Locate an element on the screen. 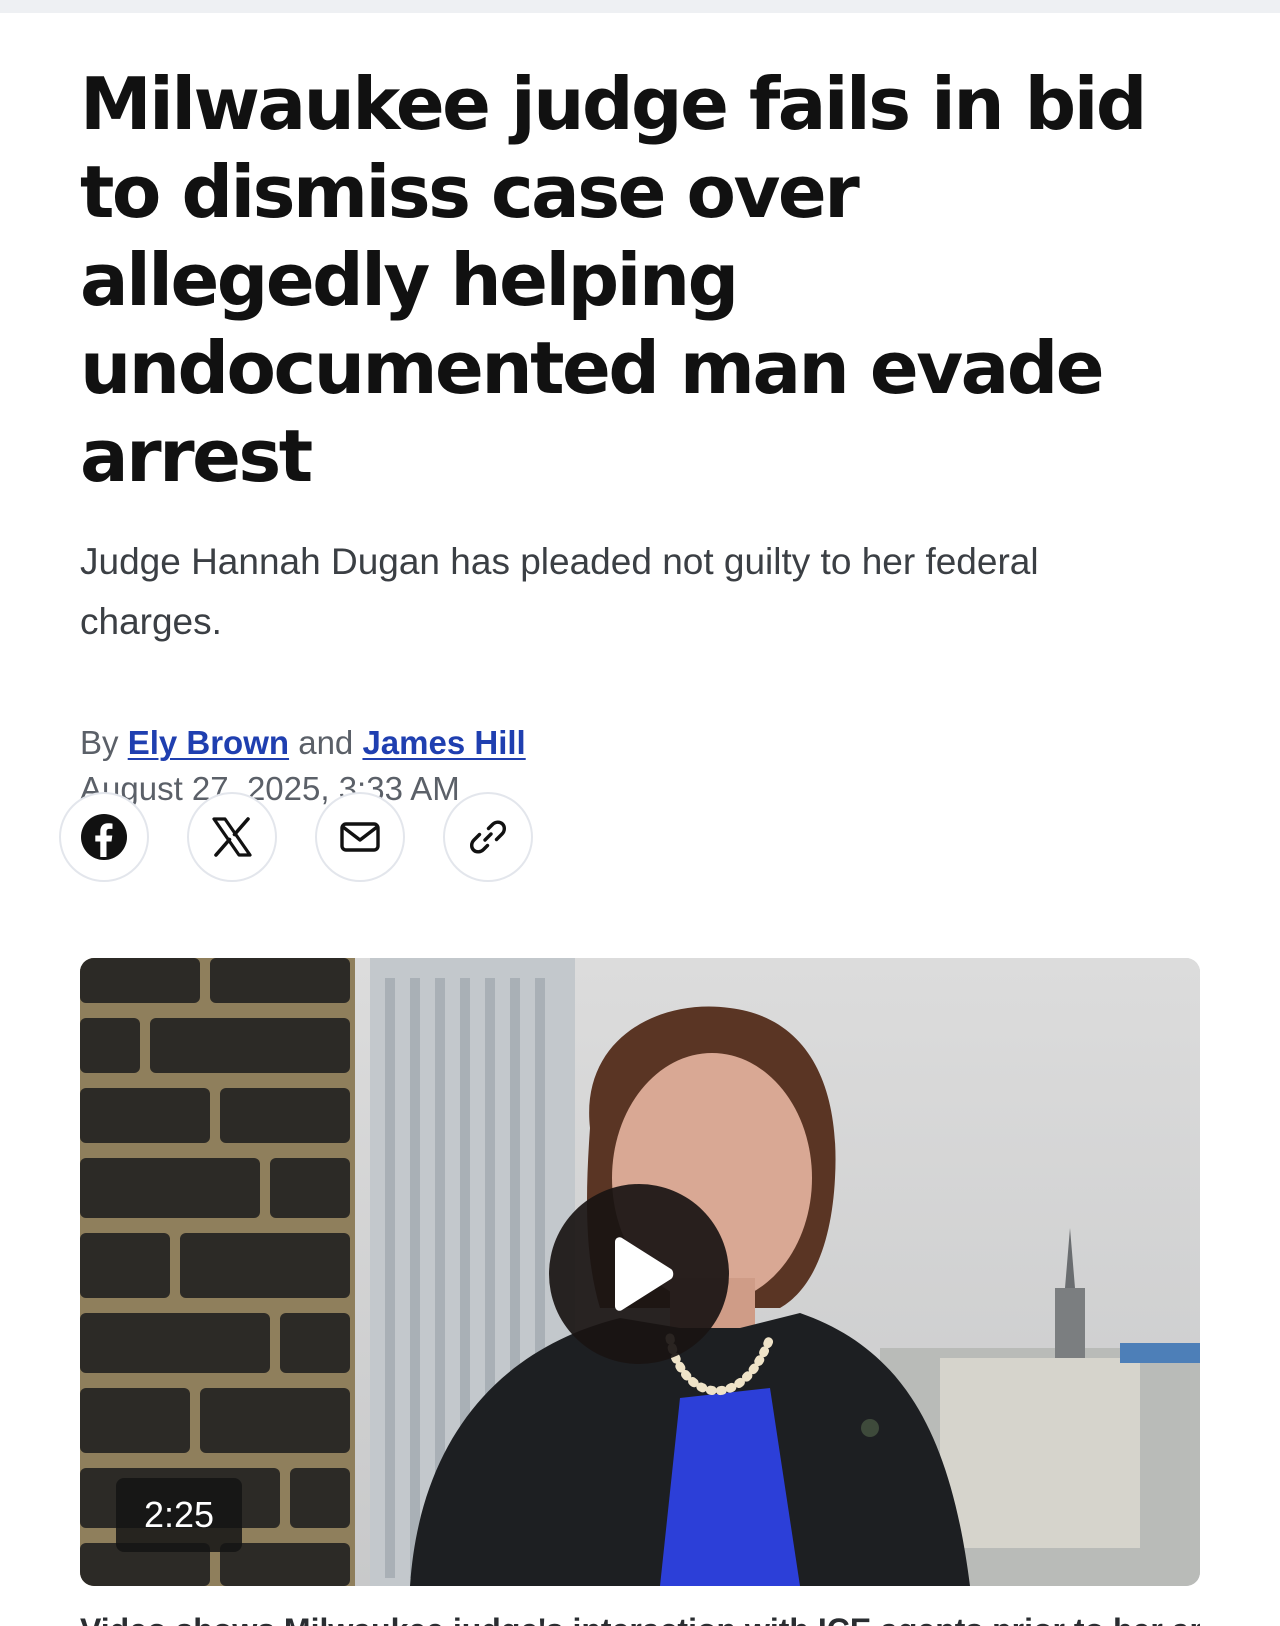  byline-conjunction: and is located at coordinates (326, 742).